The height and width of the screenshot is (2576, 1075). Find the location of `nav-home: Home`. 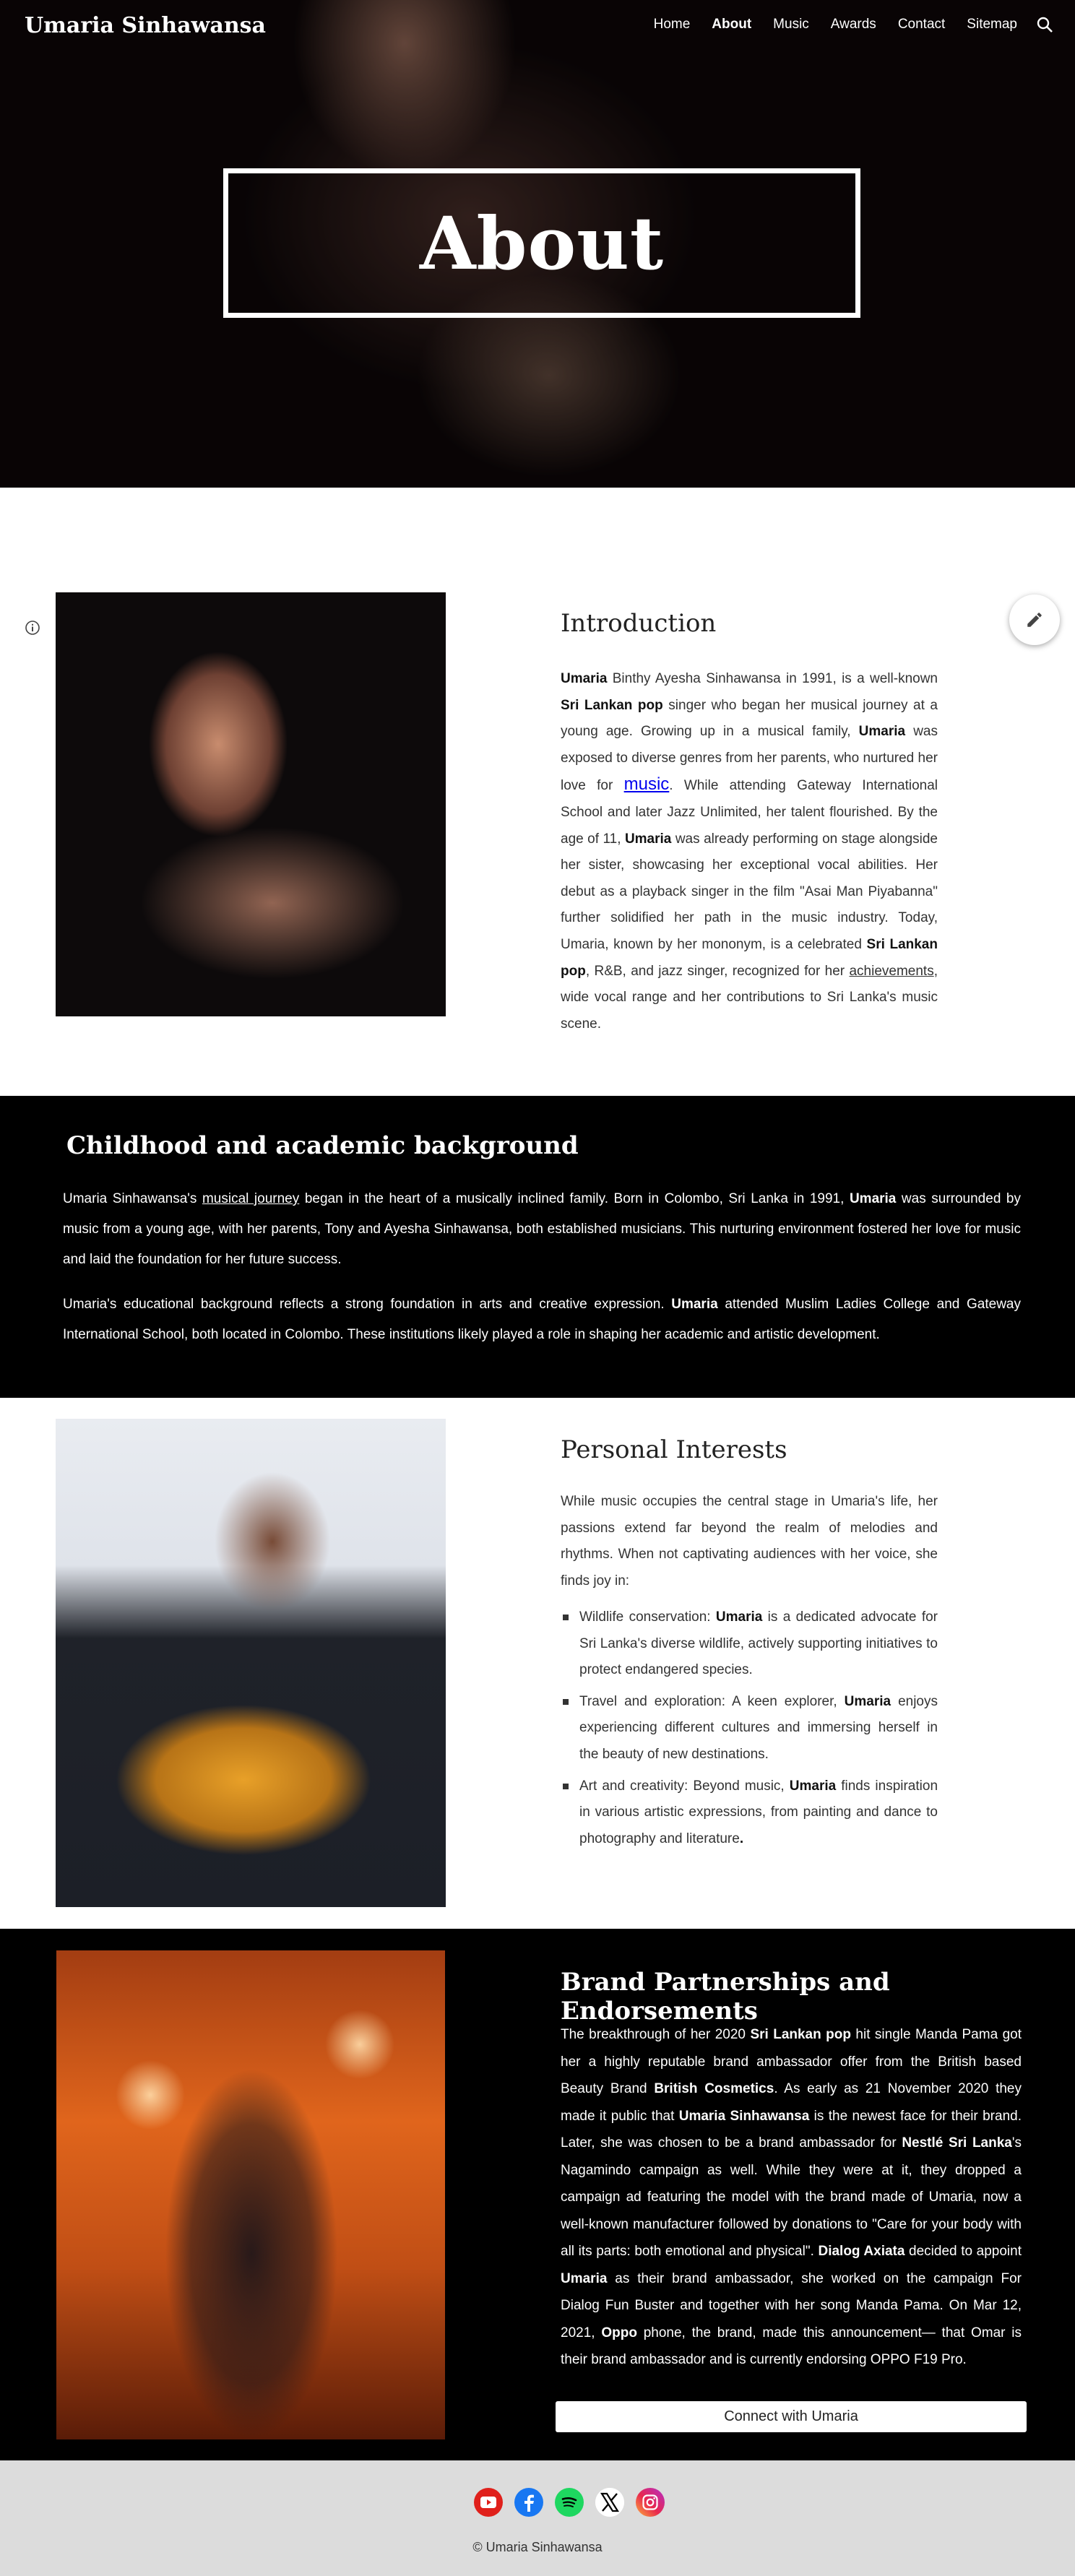

nav-home: Home is located at coordinates (672, 25).